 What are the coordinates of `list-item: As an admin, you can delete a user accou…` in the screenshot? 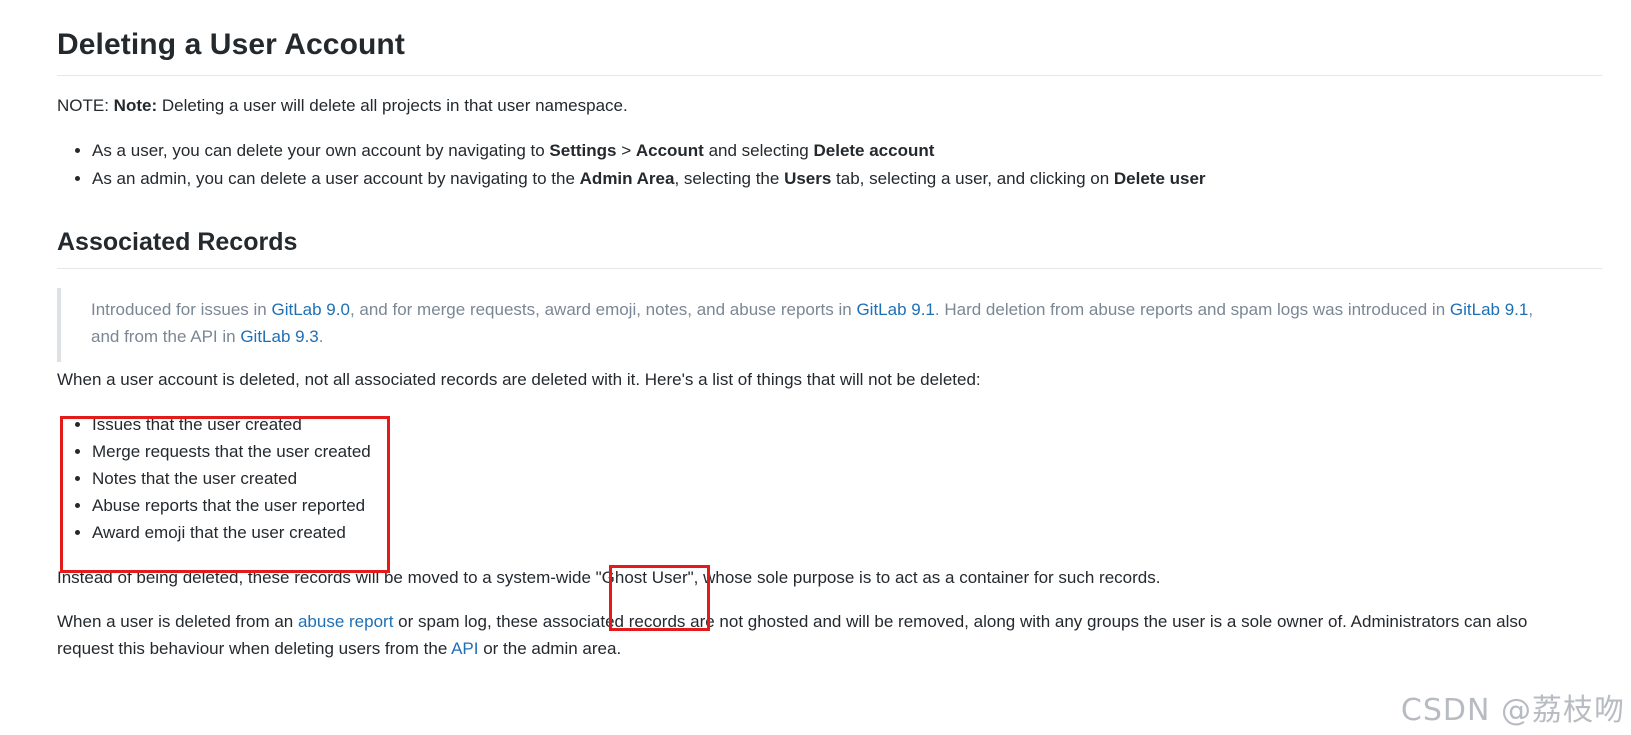 It's located at (649, 179).